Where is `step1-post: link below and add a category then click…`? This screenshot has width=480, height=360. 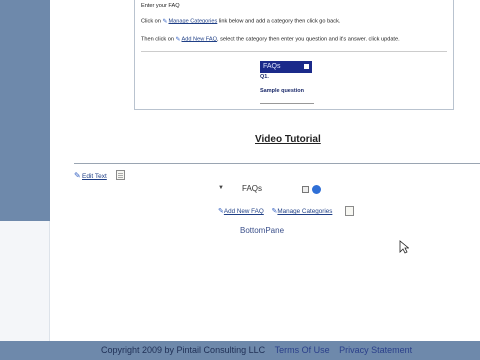 step1-post: link below and add a category then click… is located at coordinates (279, 21).